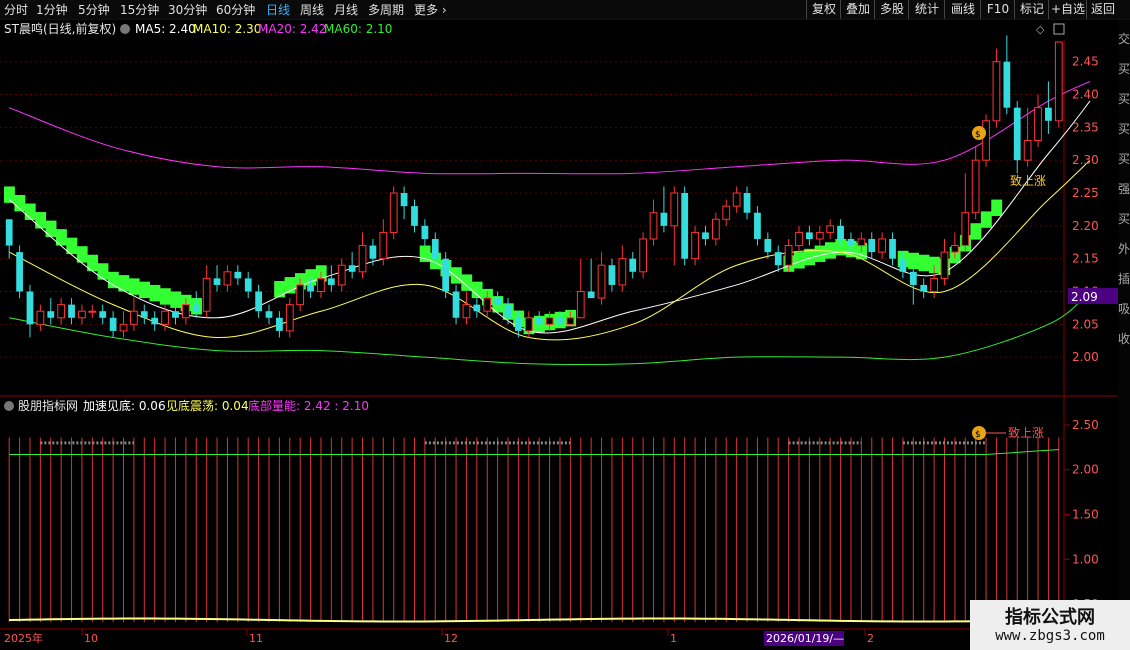 Image resolution: width=1130 pixels, height=650 pixels. I want to click on period-tab-60min: 60分钟, so click(235, 9).